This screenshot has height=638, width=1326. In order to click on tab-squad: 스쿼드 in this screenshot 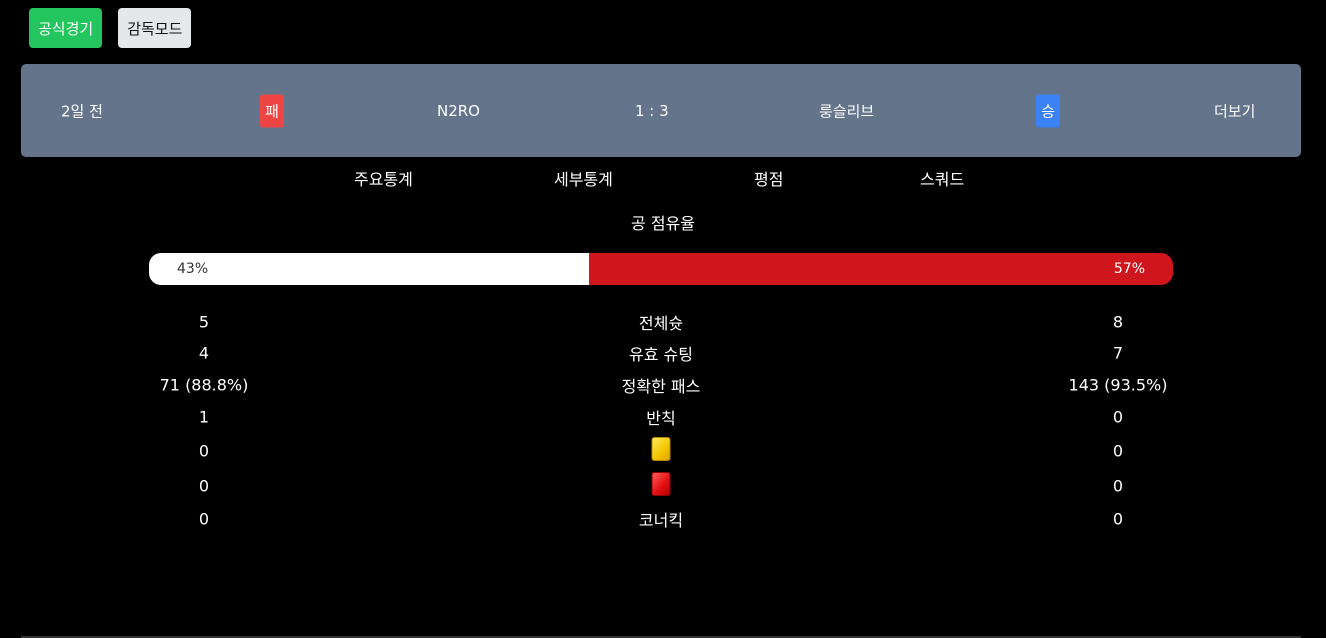, I will do `click(942, 178)`.